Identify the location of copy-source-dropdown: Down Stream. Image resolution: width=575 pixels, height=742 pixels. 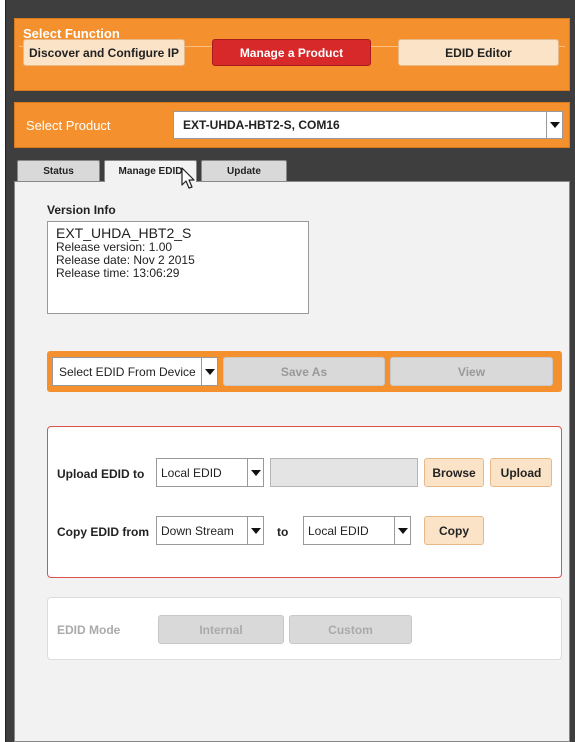
(210, 530).